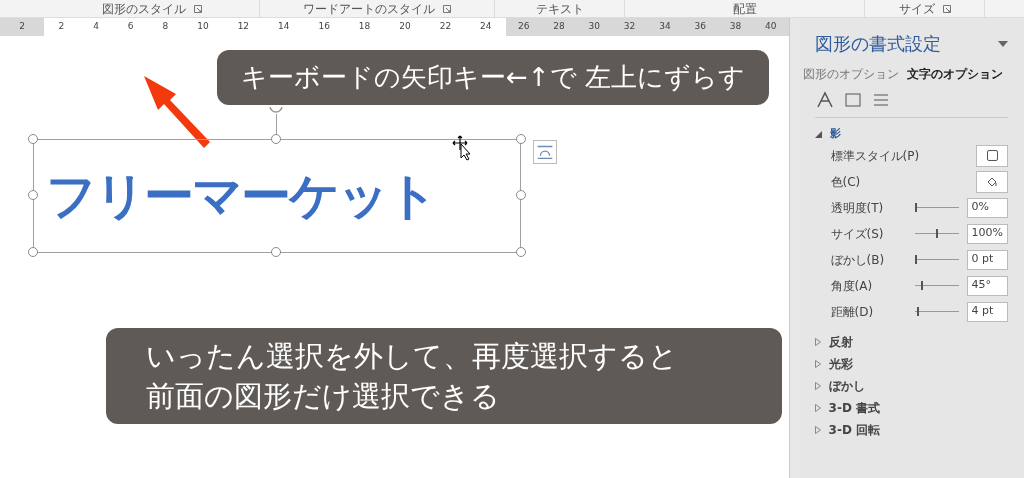 This screenshot has height=478, width=1024. I want to click on ruler-number: 16, so click(324, 27).